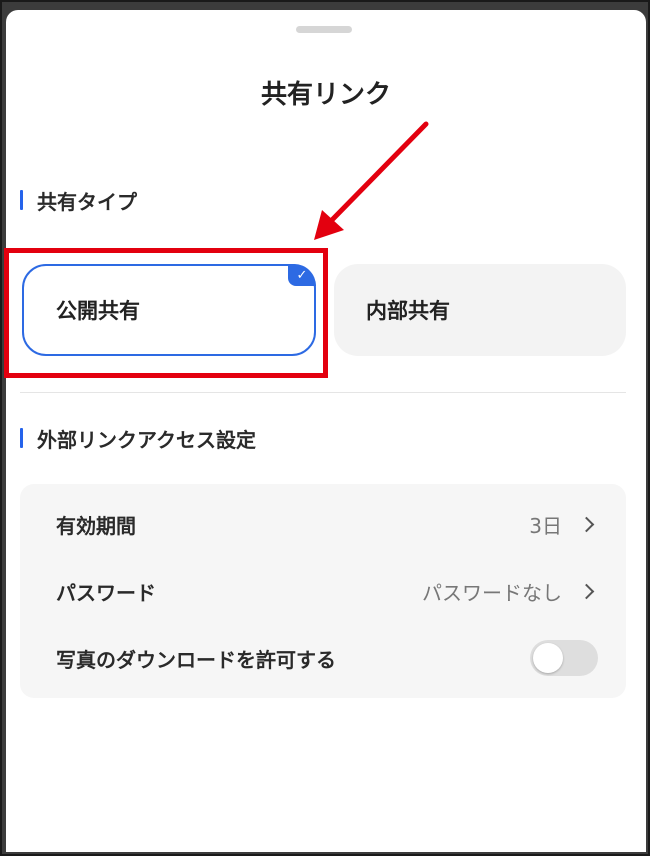 The width and height of the screenshot is (650, 856). I want to click on internal-share-option: 内部共有, so click(480, 310).